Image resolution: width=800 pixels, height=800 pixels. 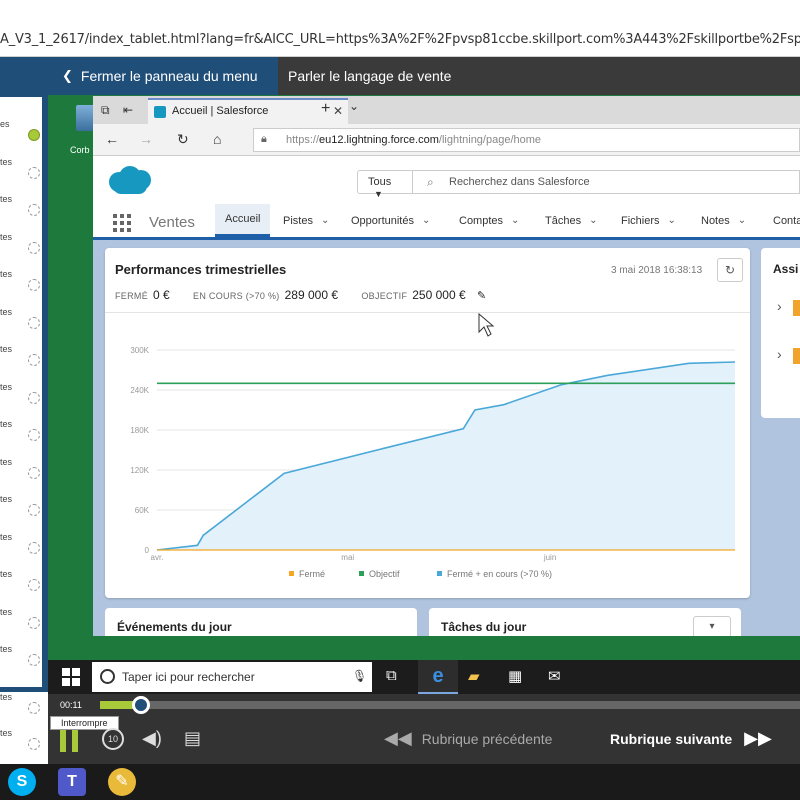 I want to click on replay-10-label: 10, so click(x=112, y=739).